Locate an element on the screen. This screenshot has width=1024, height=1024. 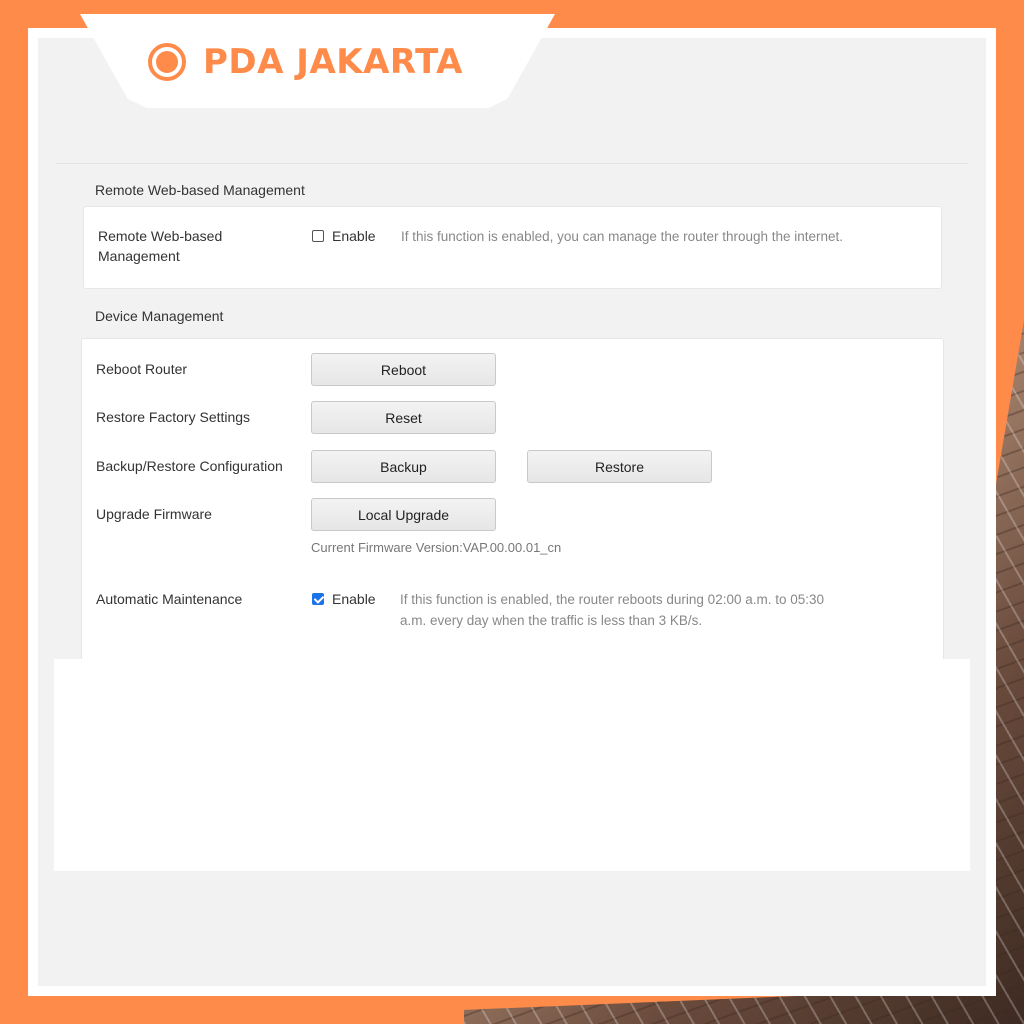
restore-button: Restore is located at coordinates (619, 466).